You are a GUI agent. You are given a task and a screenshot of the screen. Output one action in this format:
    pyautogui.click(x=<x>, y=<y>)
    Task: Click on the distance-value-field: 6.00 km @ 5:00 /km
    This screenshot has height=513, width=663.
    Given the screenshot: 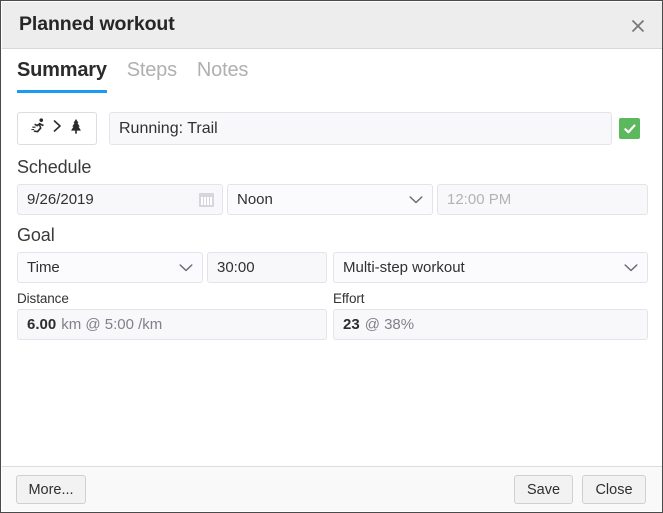 What is the action you would take?
    pyautogui.click(x=172, y=324)
    